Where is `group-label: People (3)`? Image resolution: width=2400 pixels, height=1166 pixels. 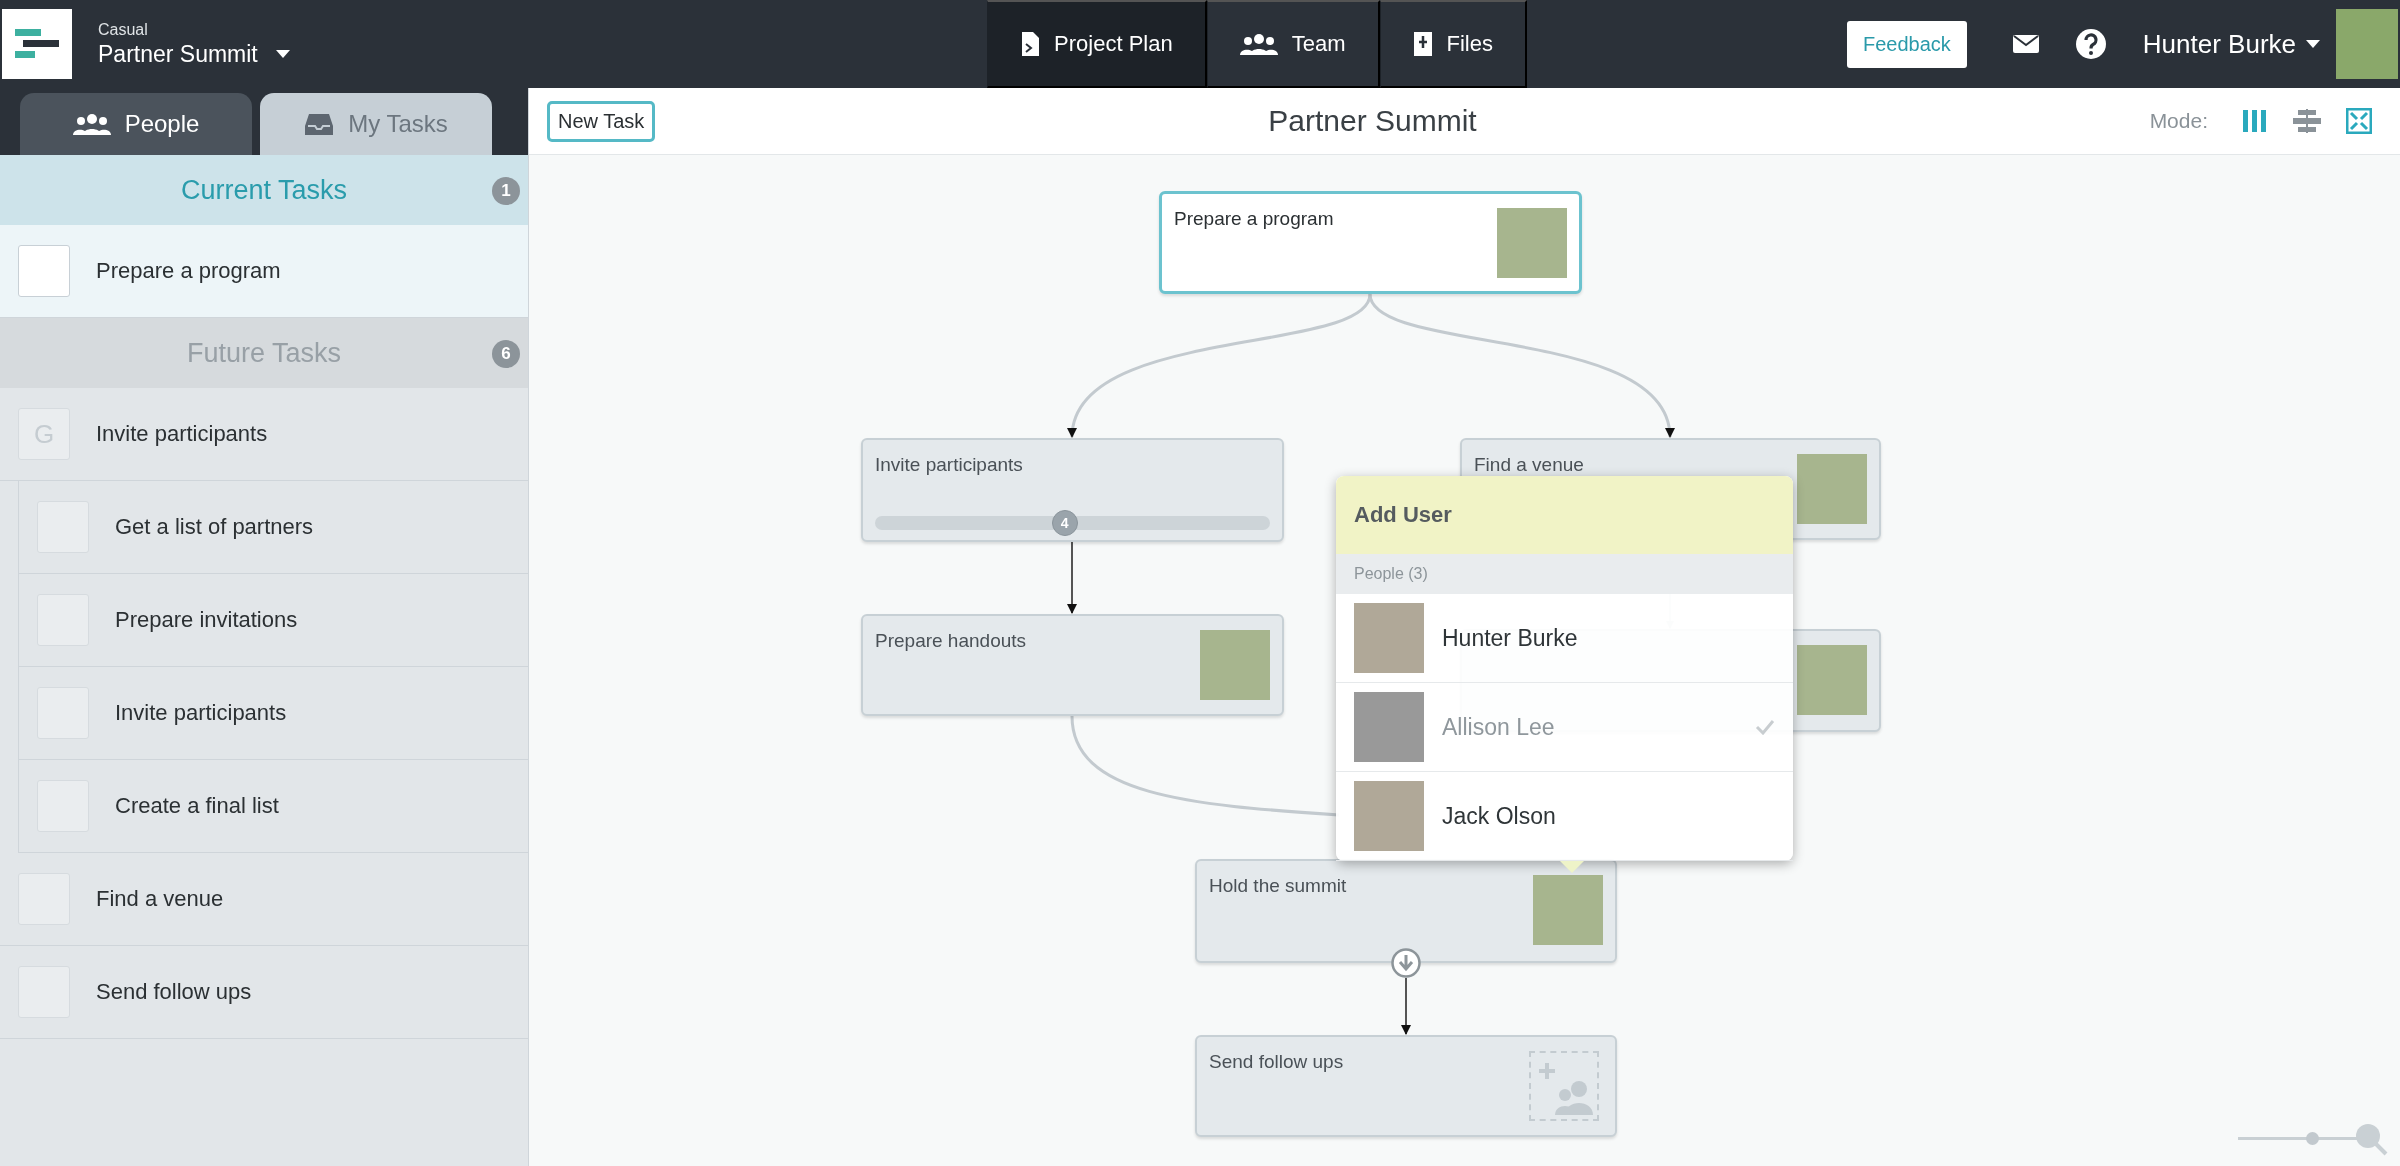
group-label: People (3) is located at coordinates (1391, 574).